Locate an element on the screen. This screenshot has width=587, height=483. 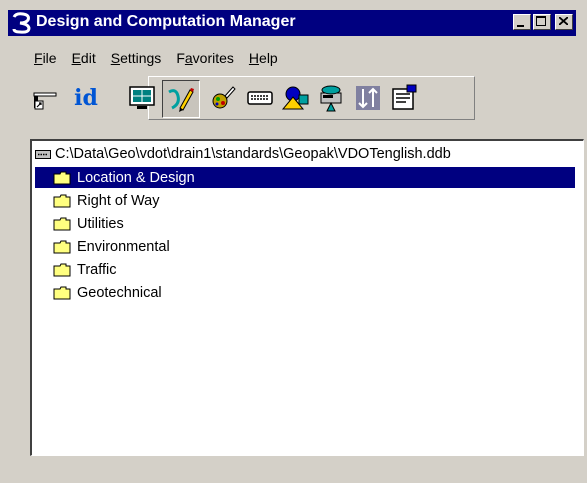
id-label: id is located at coordinates (86, 98).